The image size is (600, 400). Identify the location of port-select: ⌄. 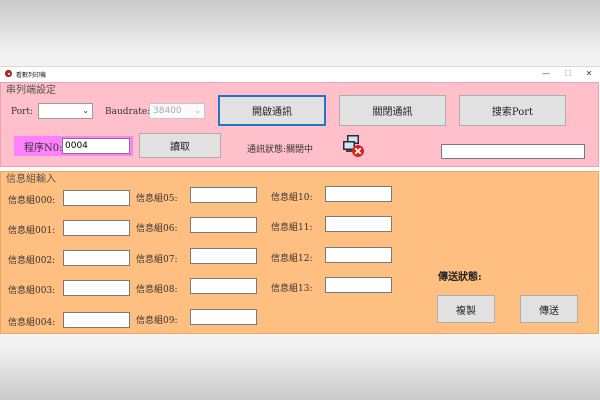
(65, 111).